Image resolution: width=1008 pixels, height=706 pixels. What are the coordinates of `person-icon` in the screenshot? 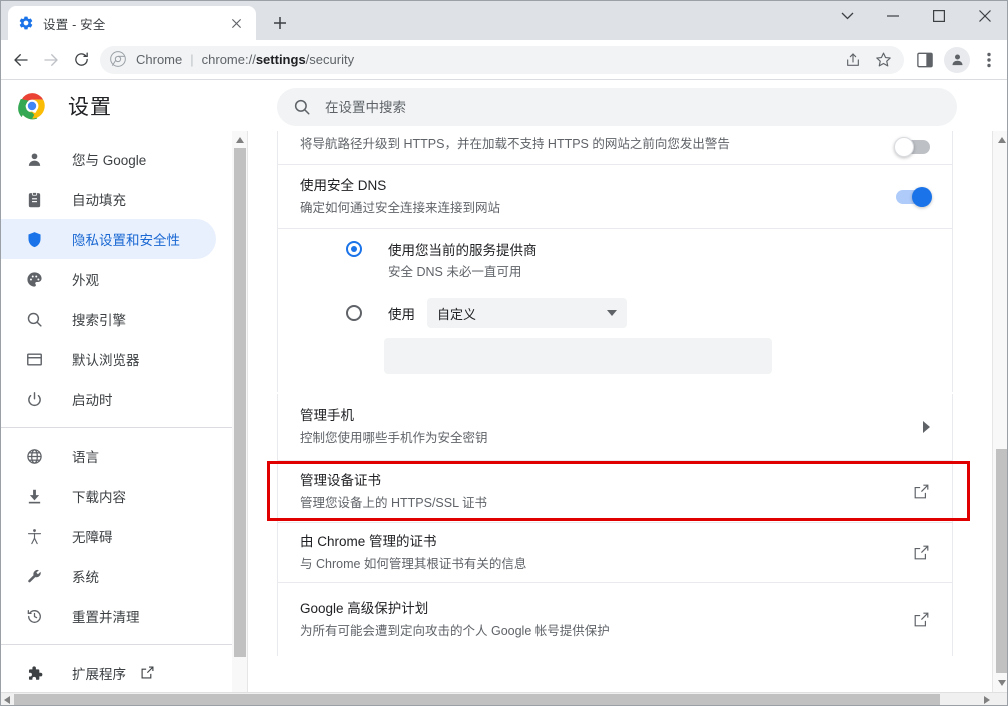 It's located at (34, 159).